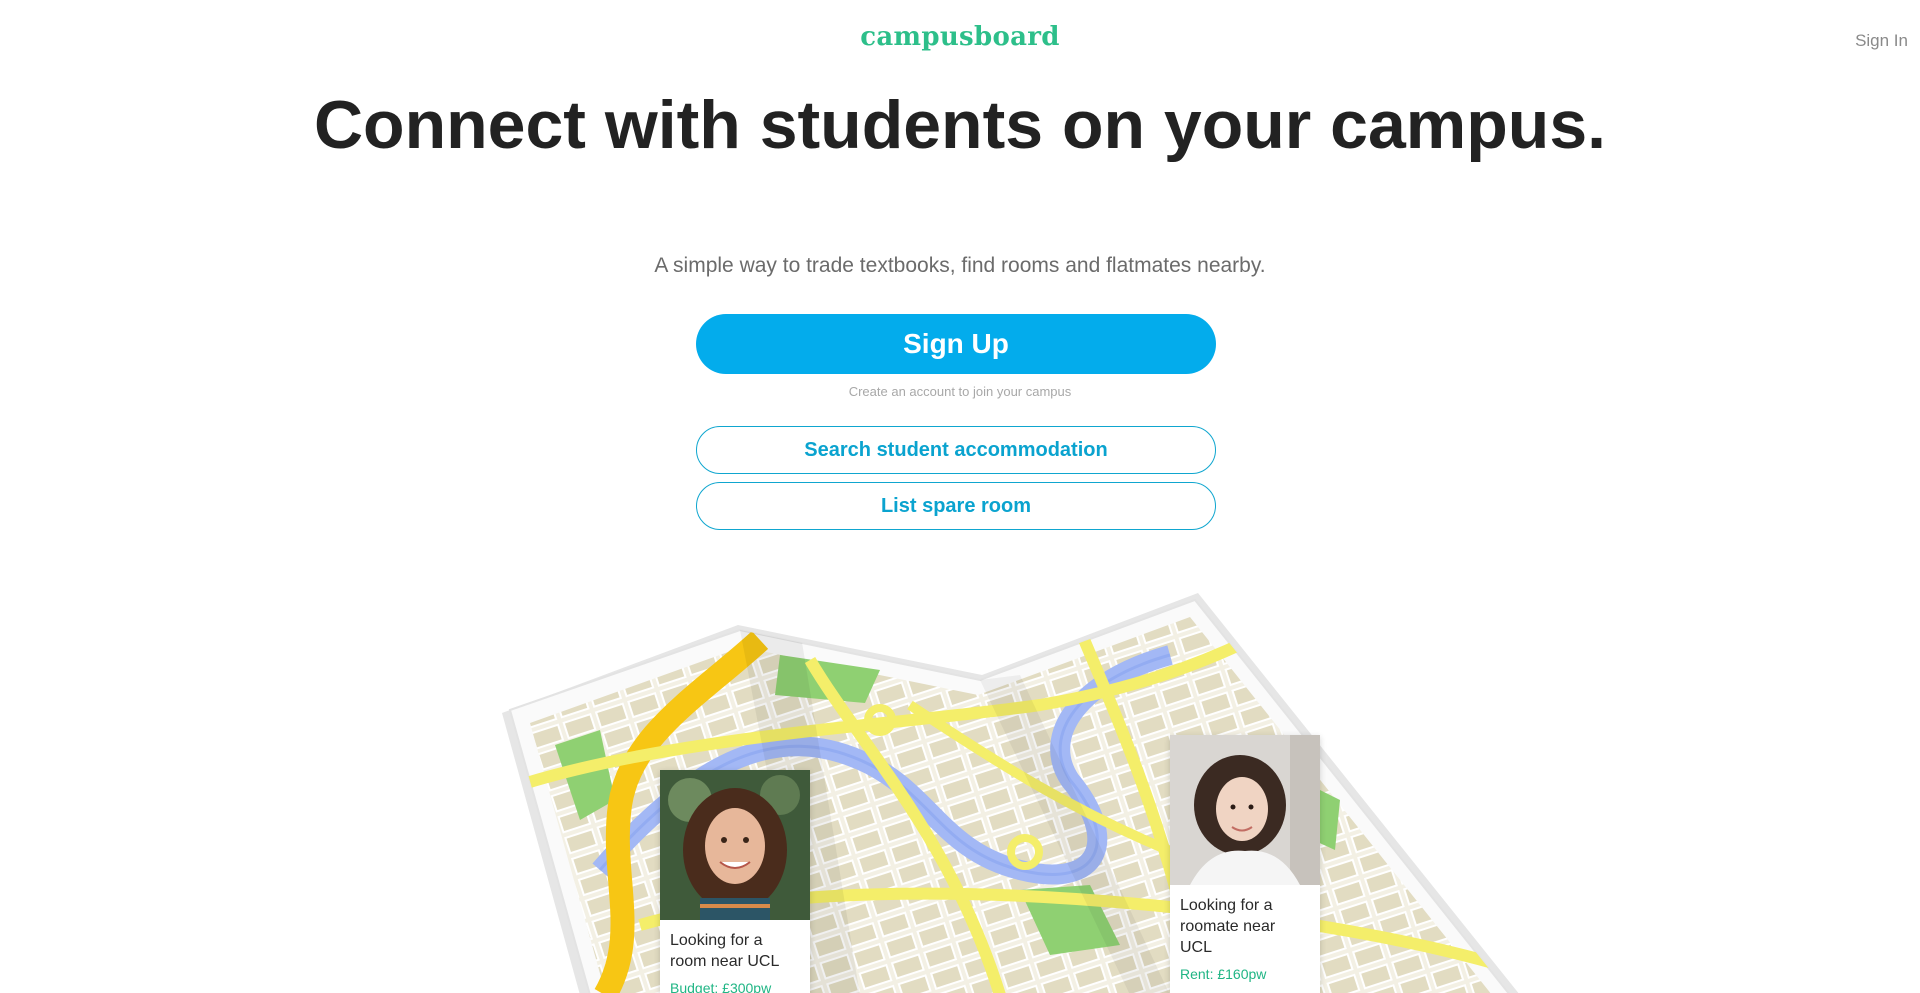 The image size is (1920, 993). I want to click on hero-title: Connect with students on your campus., so click(960, 125).